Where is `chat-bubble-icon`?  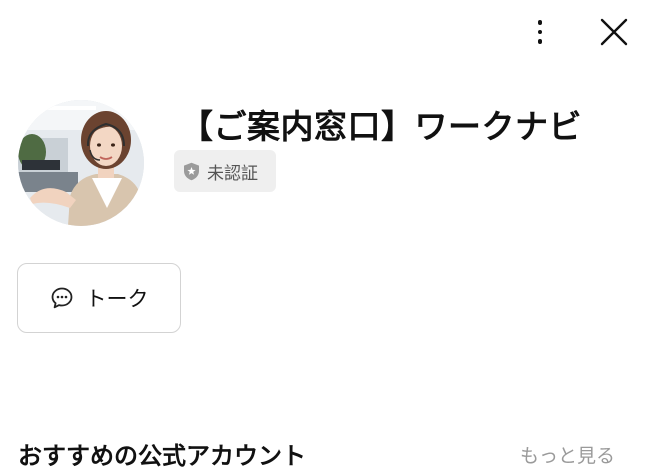
chat-bubble-icon is located at coordinates (61, 298).